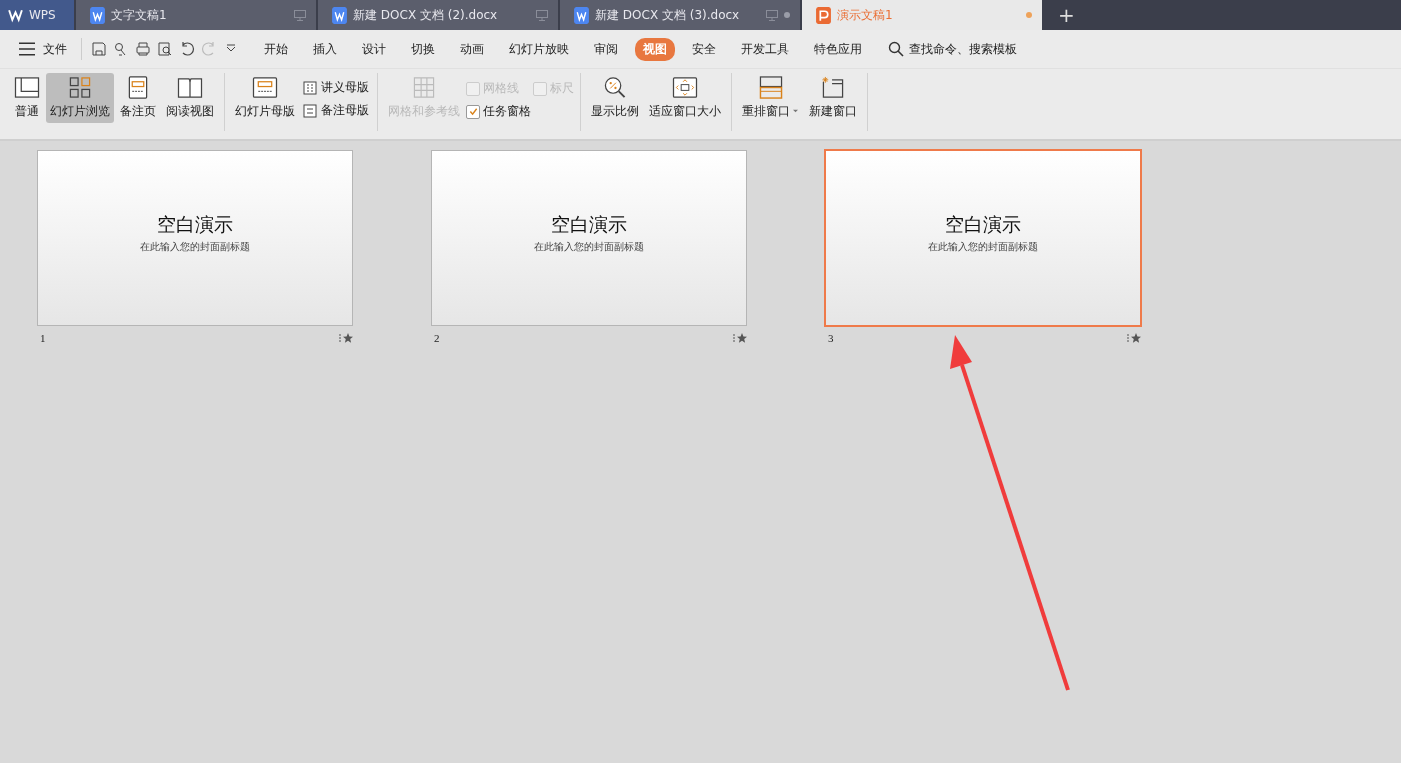  What do you see at coordinates (138, 98) in the screenshot?
I see `ribbon-button: 备注页` at bounding box center [138, 98].